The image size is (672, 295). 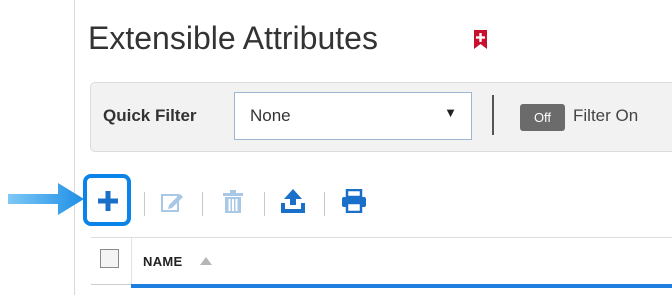 I want to click on filter-toggle: Off, so click(x=542, y=117).